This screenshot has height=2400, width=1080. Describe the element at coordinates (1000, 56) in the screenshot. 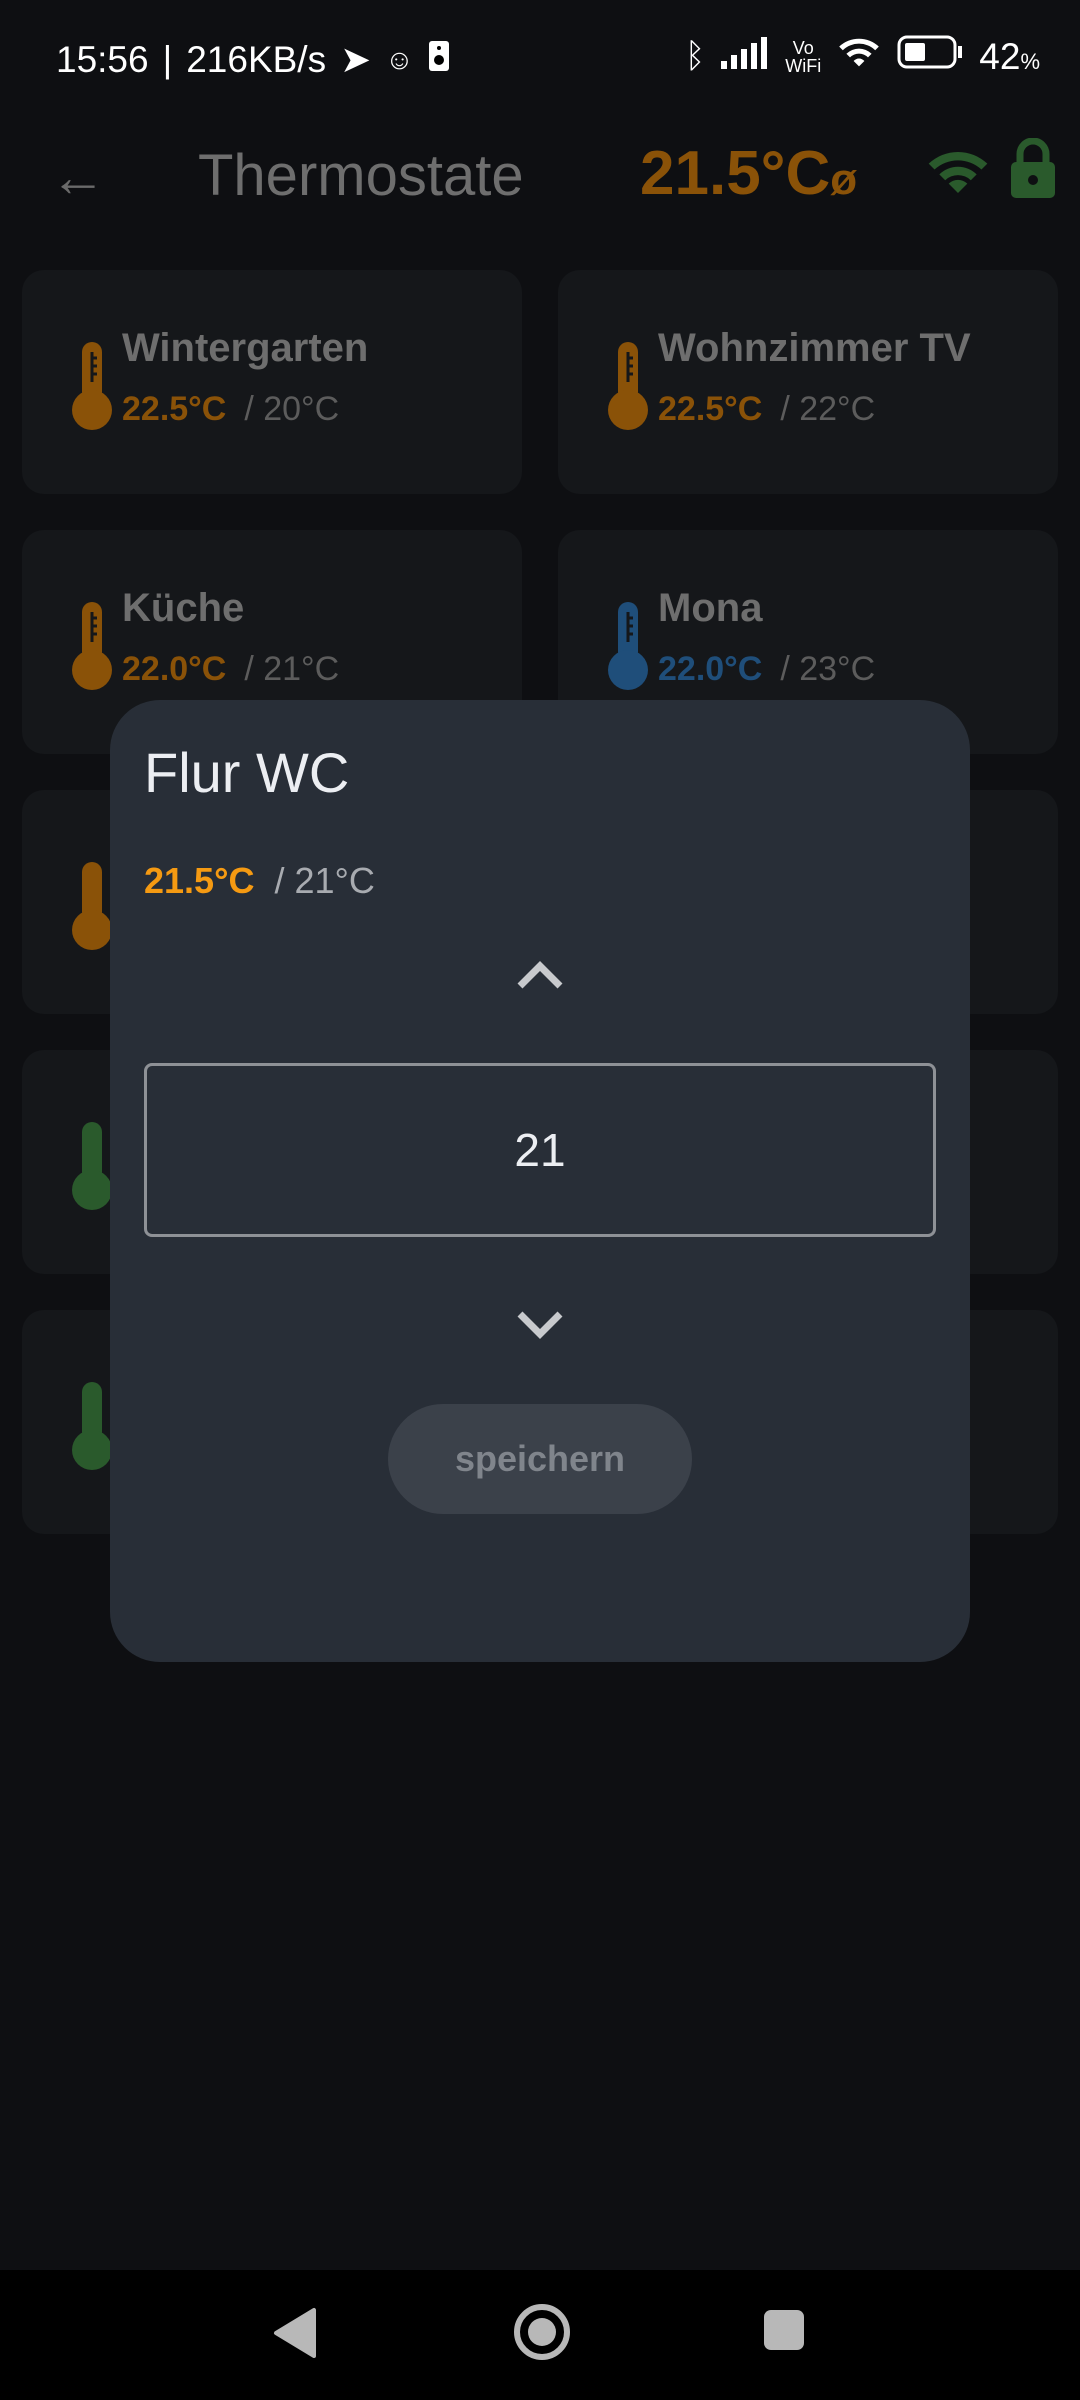

I see `battery-percent: 42` at that location.